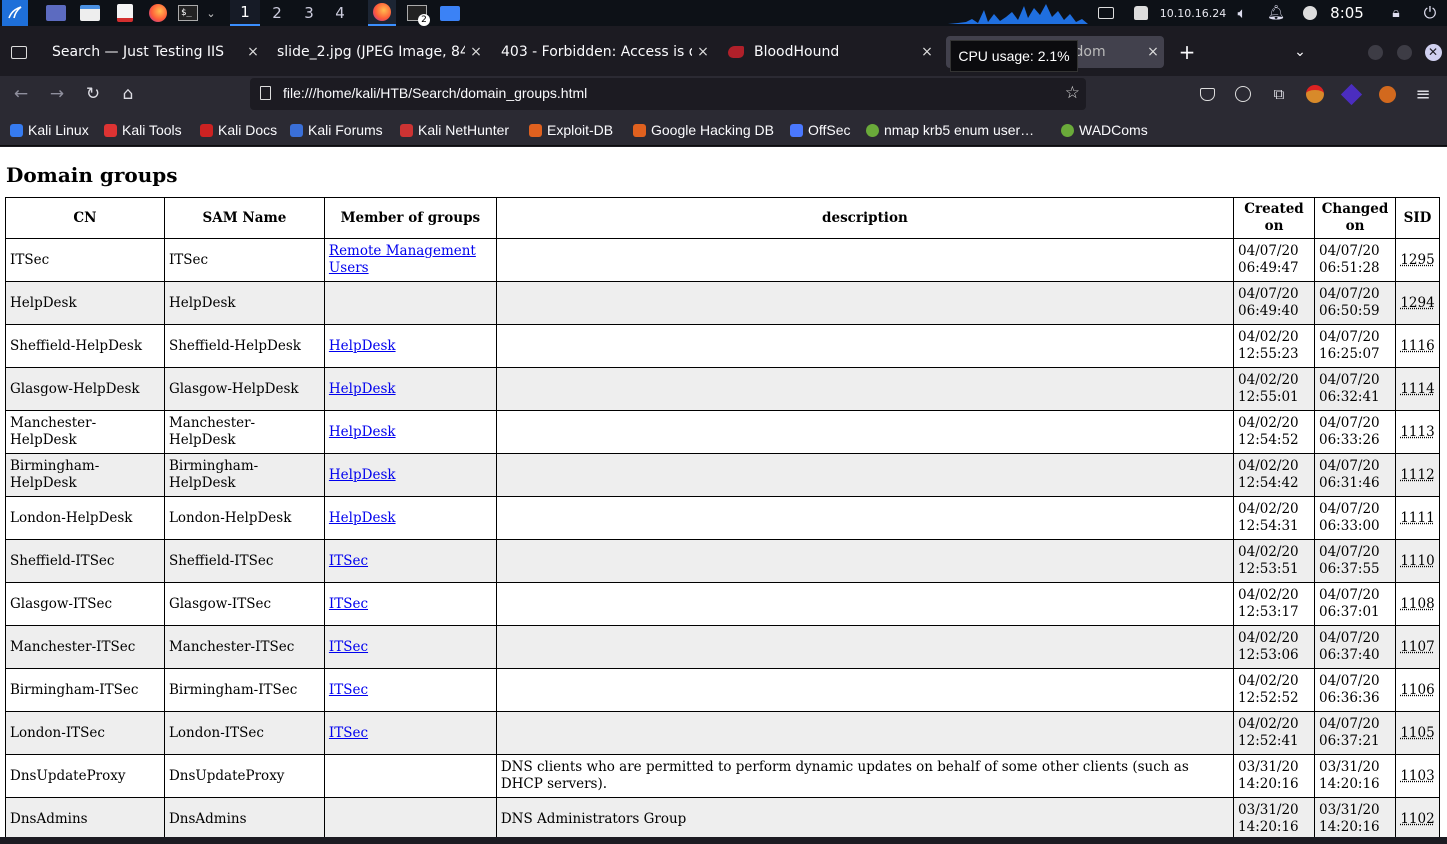  Describe the element at coordinates (450, 13) in the screenshot. I see `folder-window-icon` at that location.